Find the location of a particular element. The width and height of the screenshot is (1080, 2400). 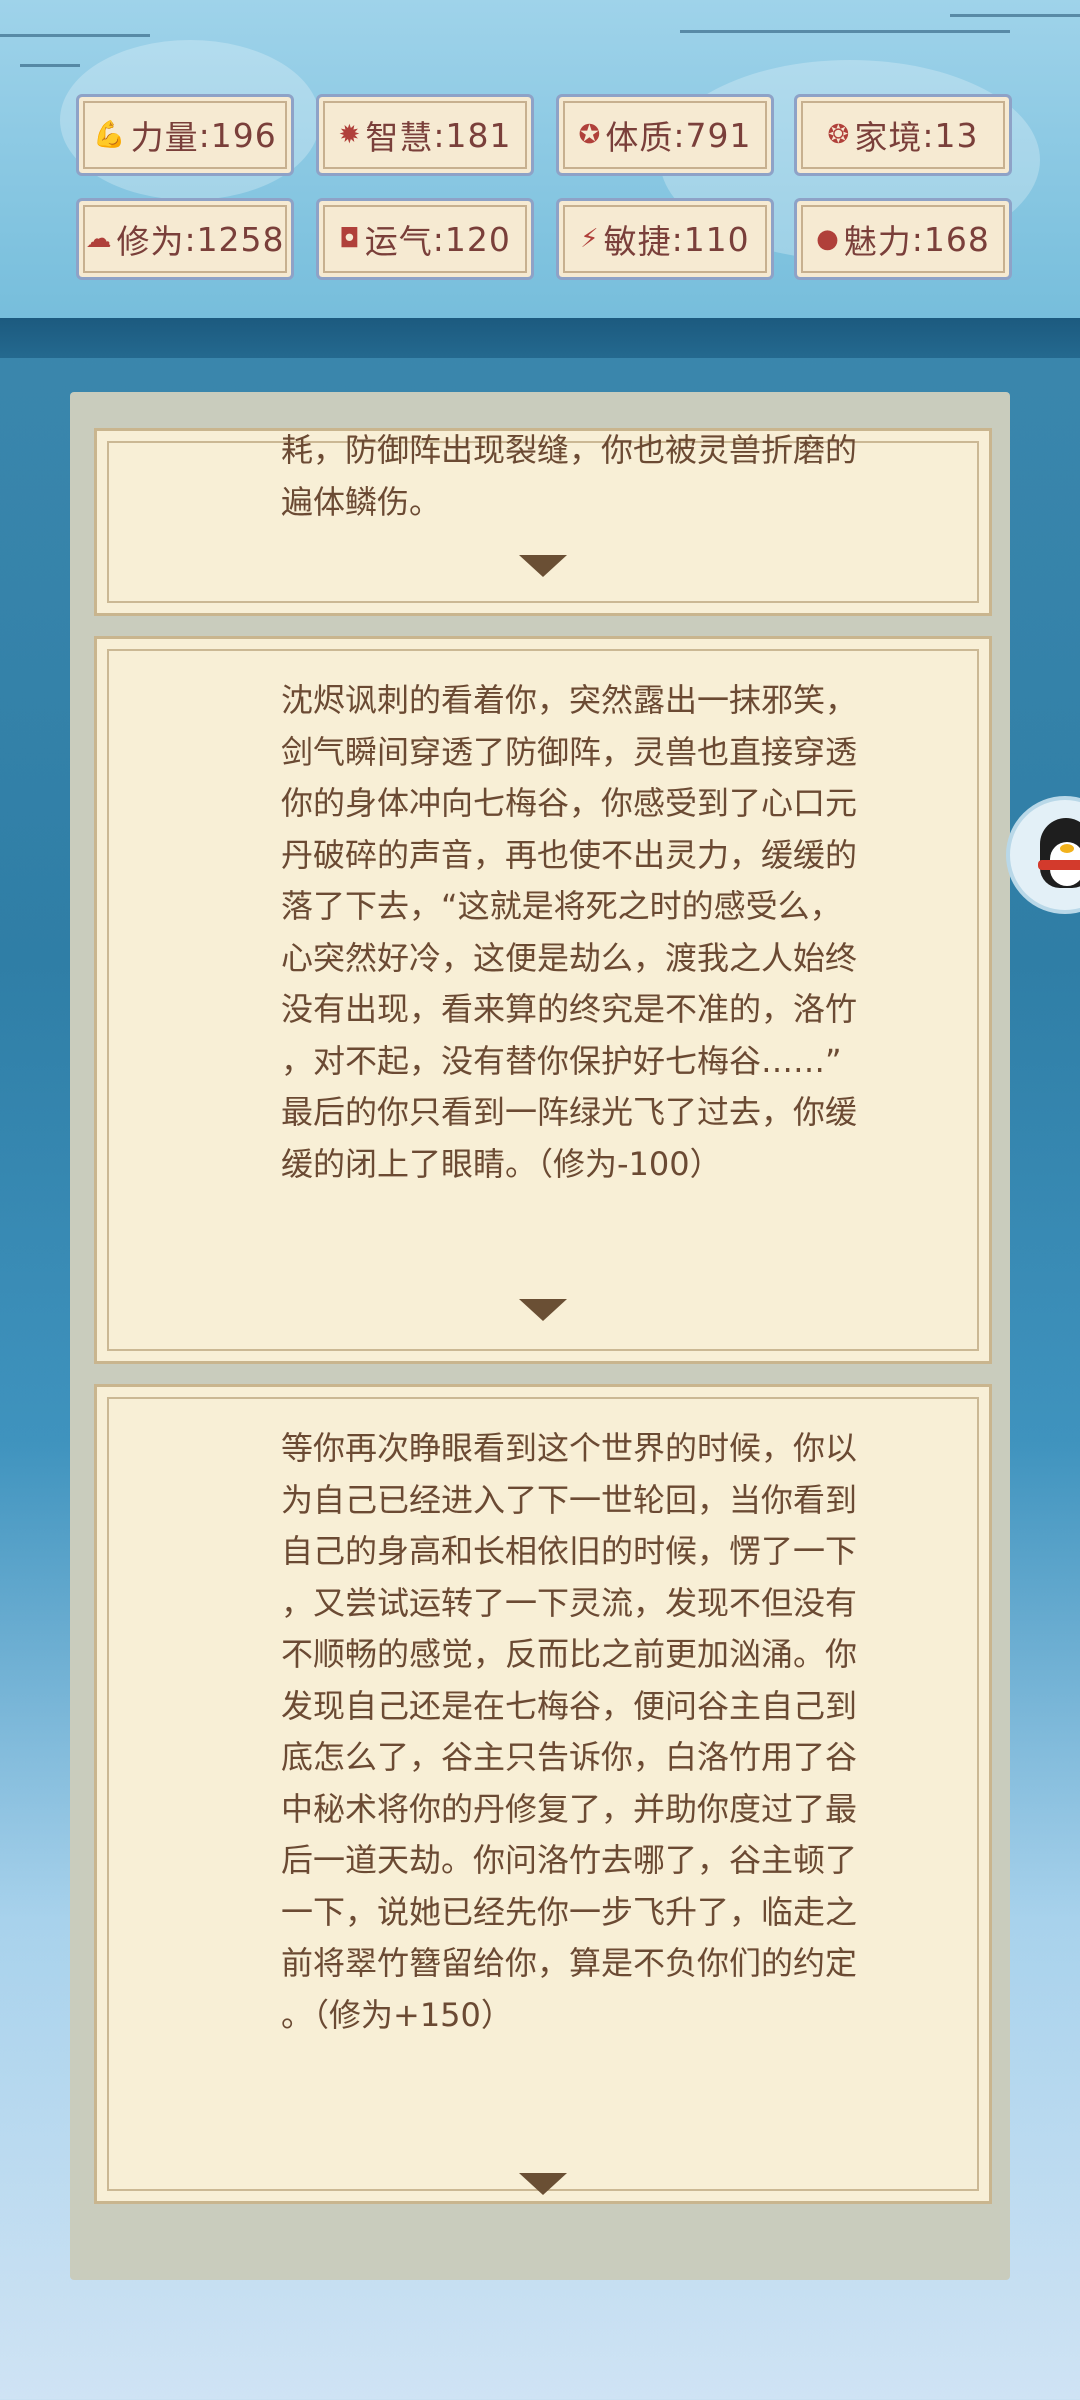

penguin-assistant-avatar is located at coordinates (1043, 855).